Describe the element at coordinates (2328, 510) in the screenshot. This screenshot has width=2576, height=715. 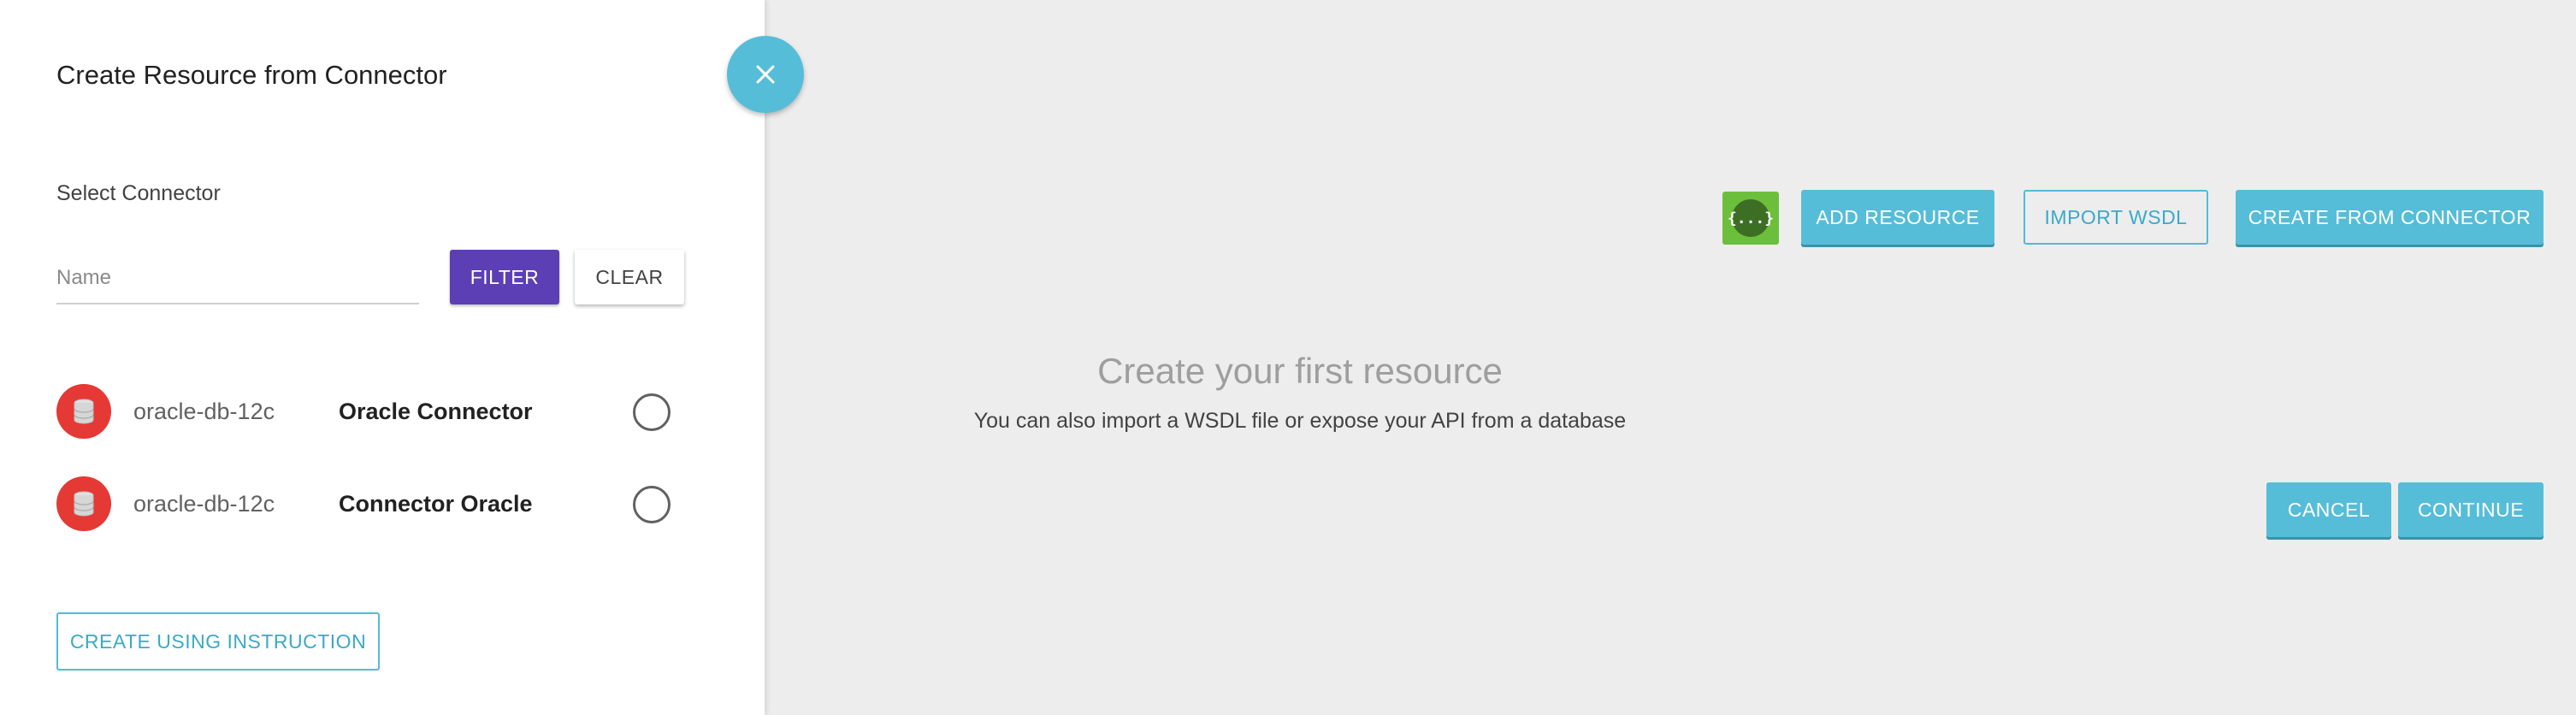
I see `cancel-button: CANCEL` at that location.